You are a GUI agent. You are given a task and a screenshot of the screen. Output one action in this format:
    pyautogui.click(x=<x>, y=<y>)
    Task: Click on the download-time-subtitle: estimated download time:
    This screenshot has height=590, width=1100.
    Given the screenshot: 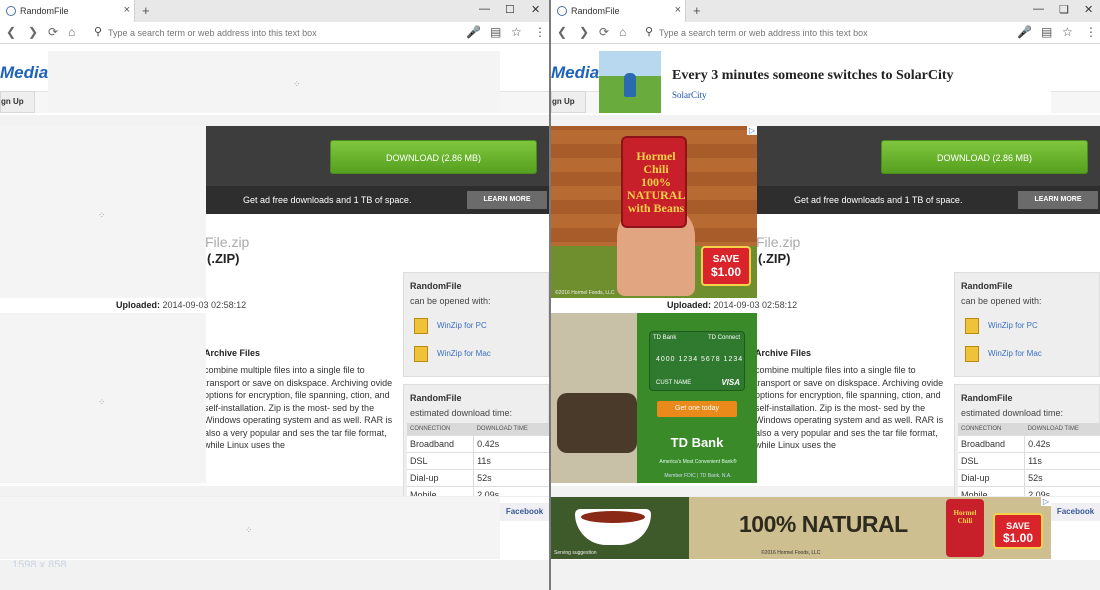 What is the action you would take?
    pyautogui.click(x=1012, y=413)
    